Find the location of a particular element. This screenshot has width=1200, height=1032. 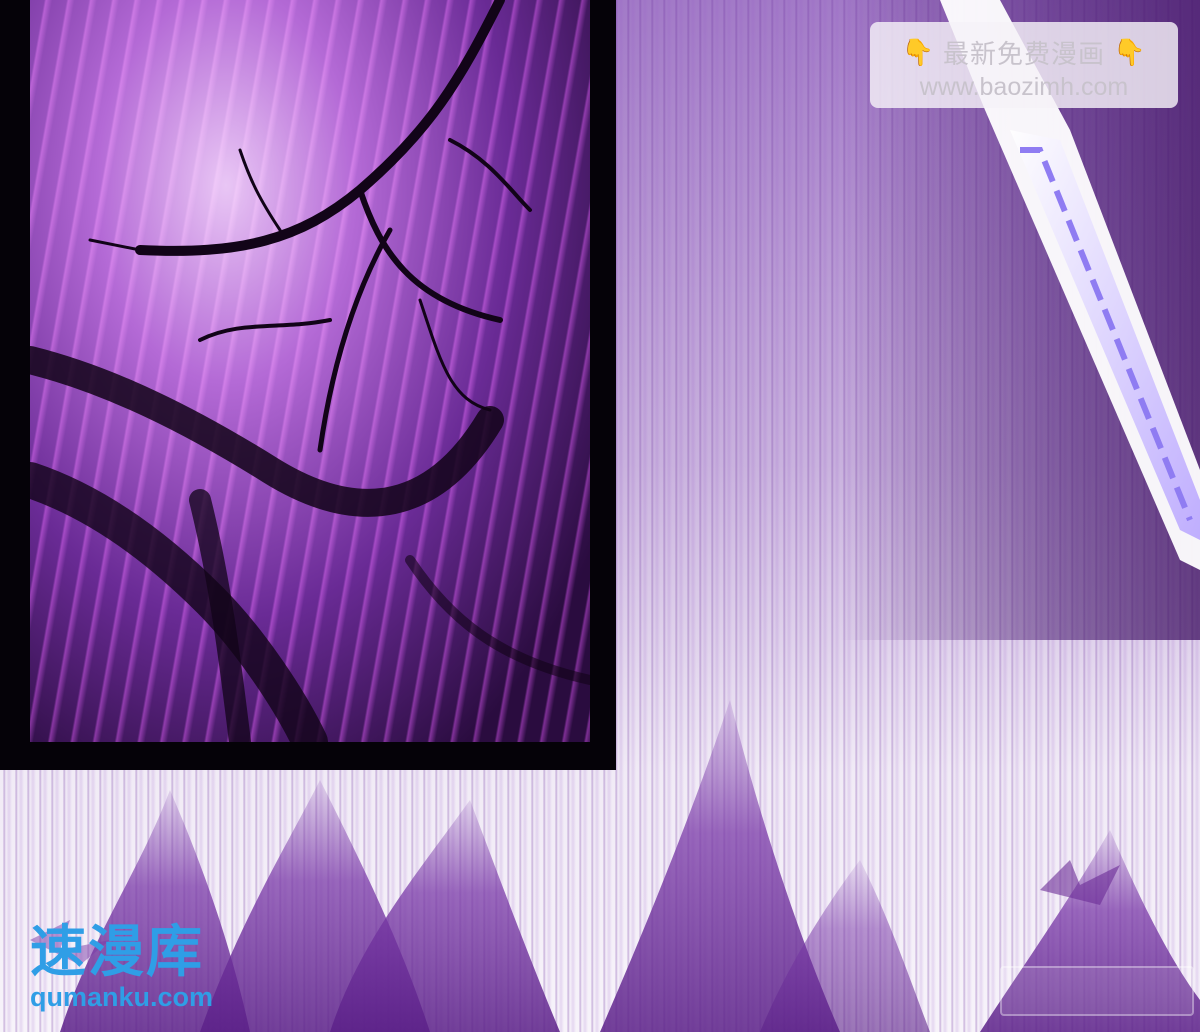

watermark-top-url: www.baozimh.com is located at coordinates (1024, 87).